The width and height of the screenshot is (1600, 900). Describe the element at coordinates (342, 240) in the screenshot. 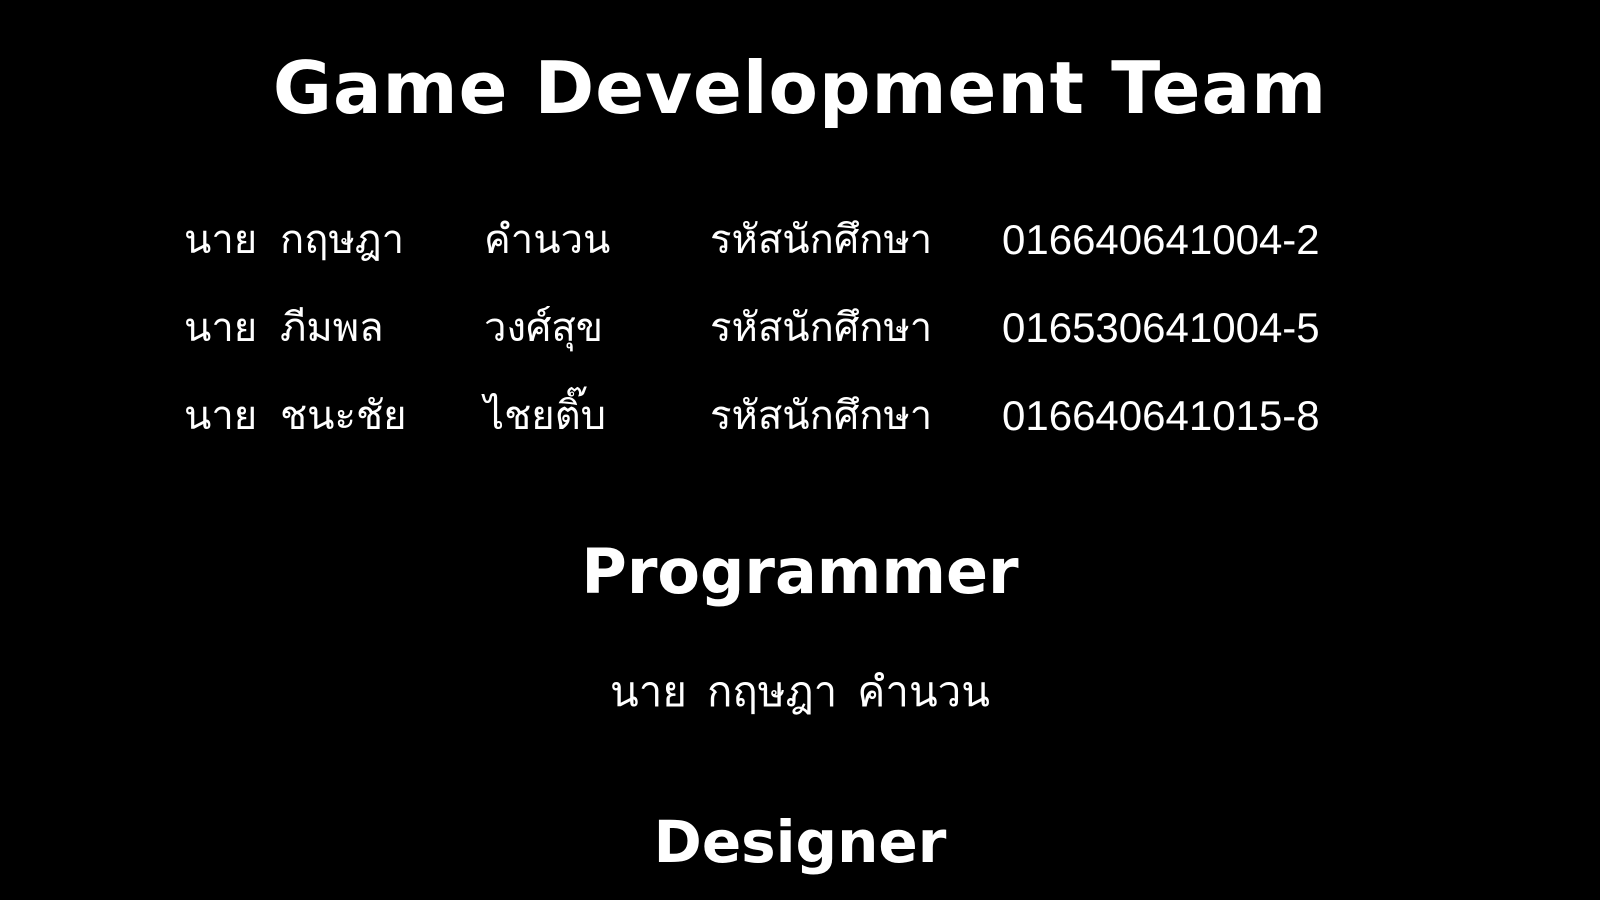

I see `member-first-name: กฤษฎา` at that location.